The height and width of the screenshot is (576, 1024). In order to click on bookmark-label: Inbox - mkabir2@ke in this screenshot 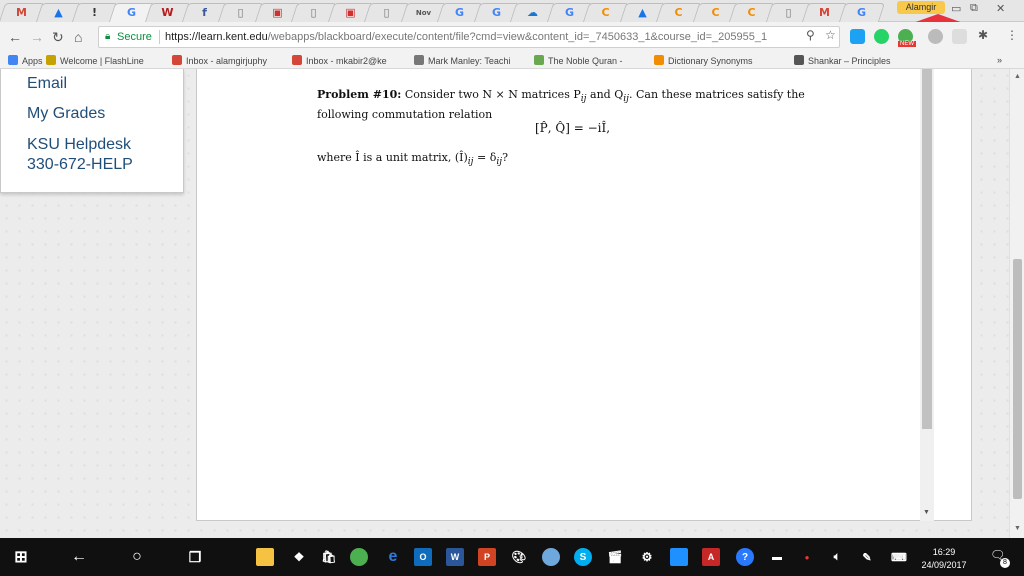, I will do `click(346, 61)`.